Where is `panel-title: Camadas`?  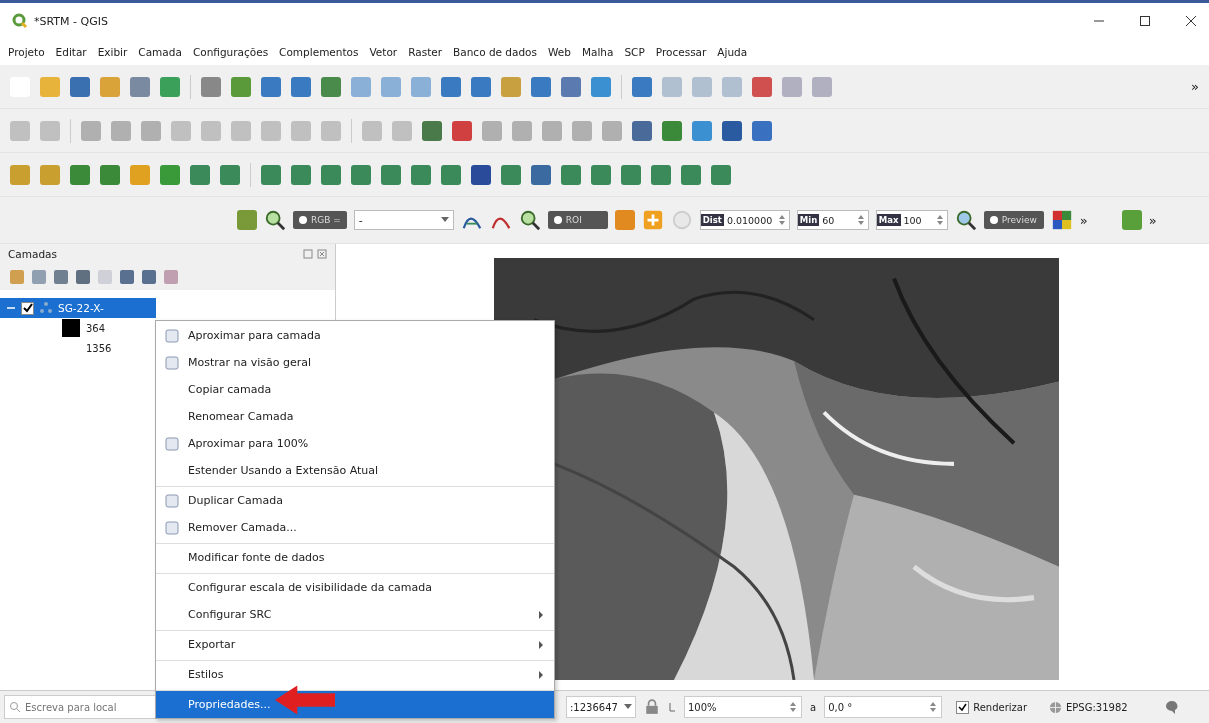 panel-title: Camadas is located at coordinates (32, 254).